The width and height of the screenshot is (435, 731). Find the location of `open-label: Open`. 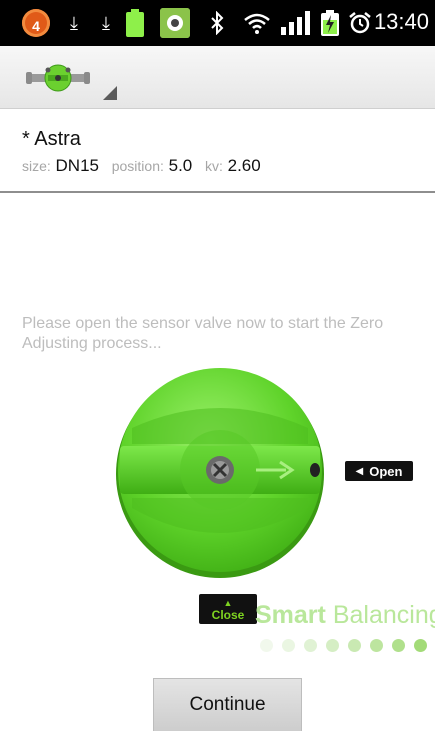

open-label: Open is located at coordinates (386, 471).